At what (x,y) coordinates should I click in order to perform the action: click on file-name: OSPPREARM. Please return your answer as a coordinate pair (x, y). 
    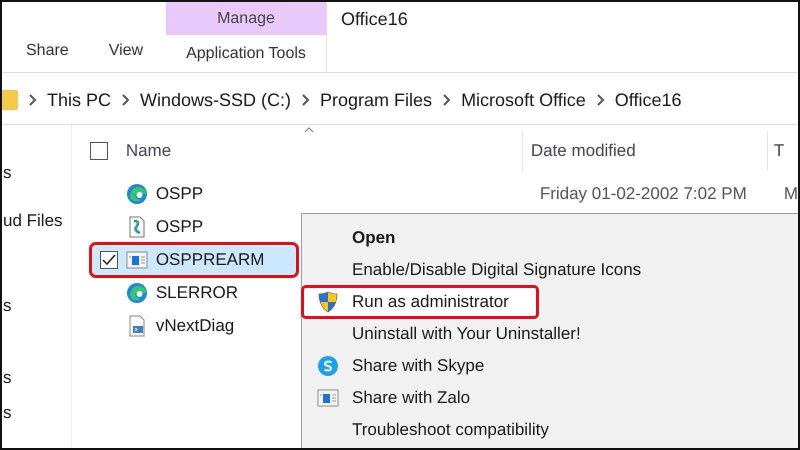
    Looking at the image, I should click on (210, 260).